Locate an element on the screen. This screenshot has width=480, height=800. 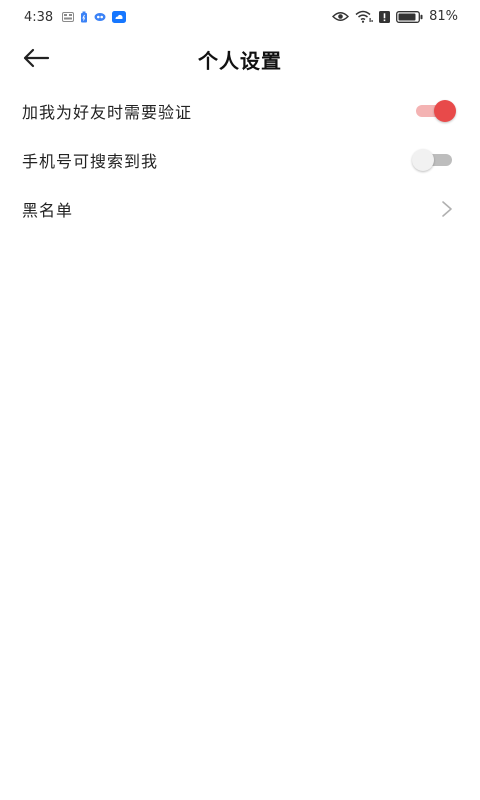
status-time: 4:38 is located at coordinates (39, 17).